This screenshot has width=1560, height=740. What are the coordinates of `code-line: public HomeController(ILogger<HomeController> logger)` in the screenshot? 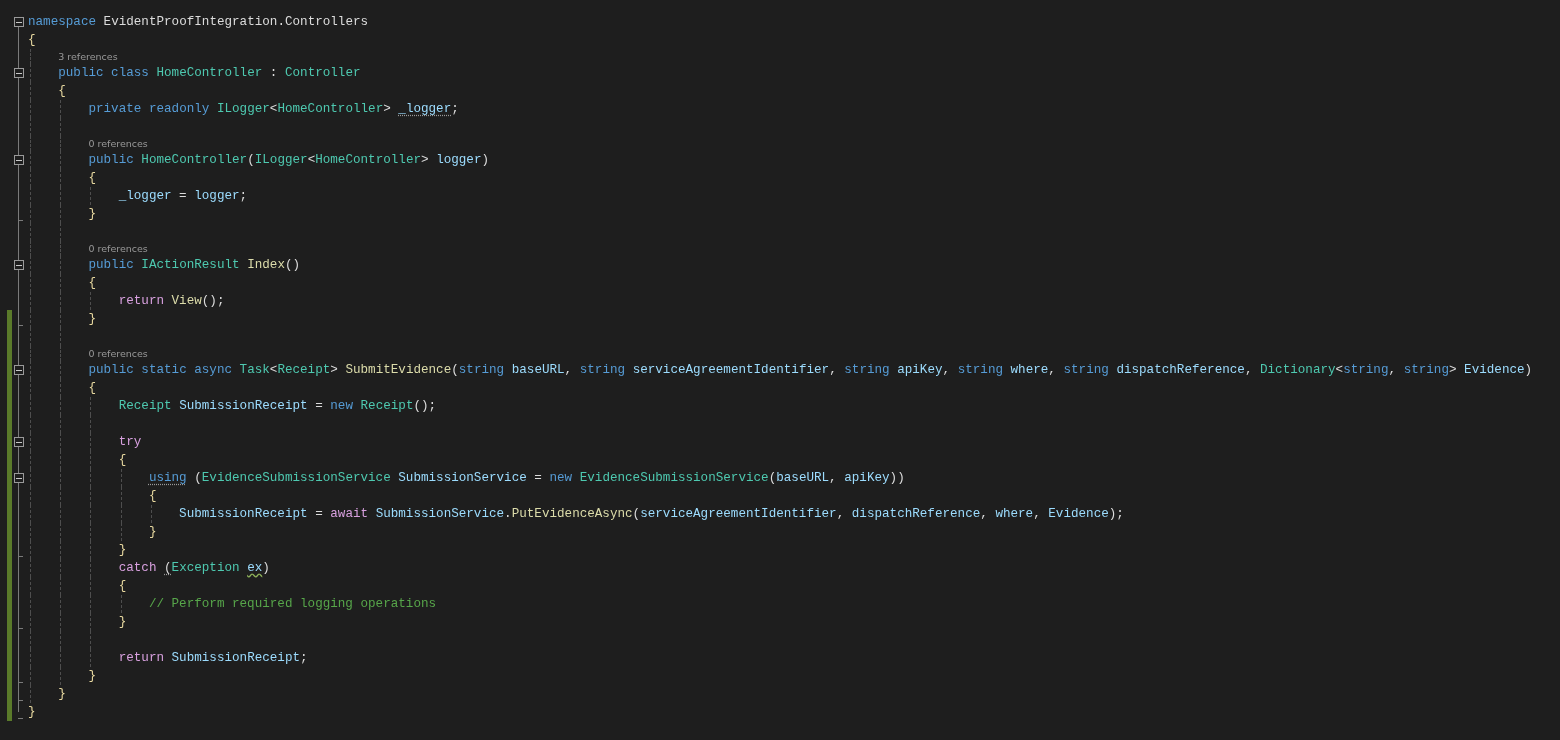 It's located at (289, 160).